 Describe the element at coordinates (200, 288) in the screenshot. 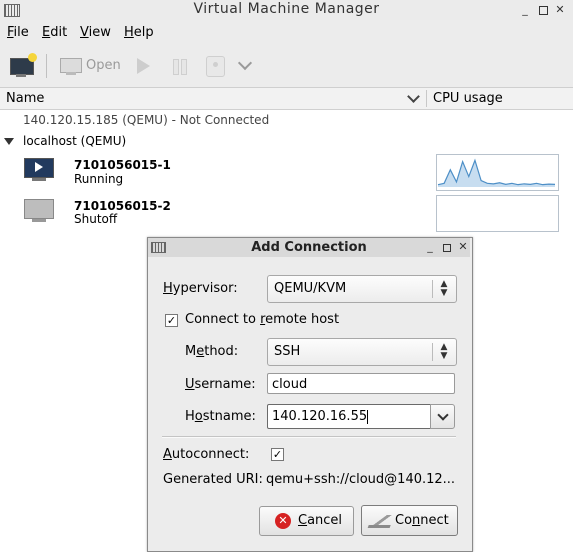

I see `hypervisor-label: Hypervisor:` at that location.